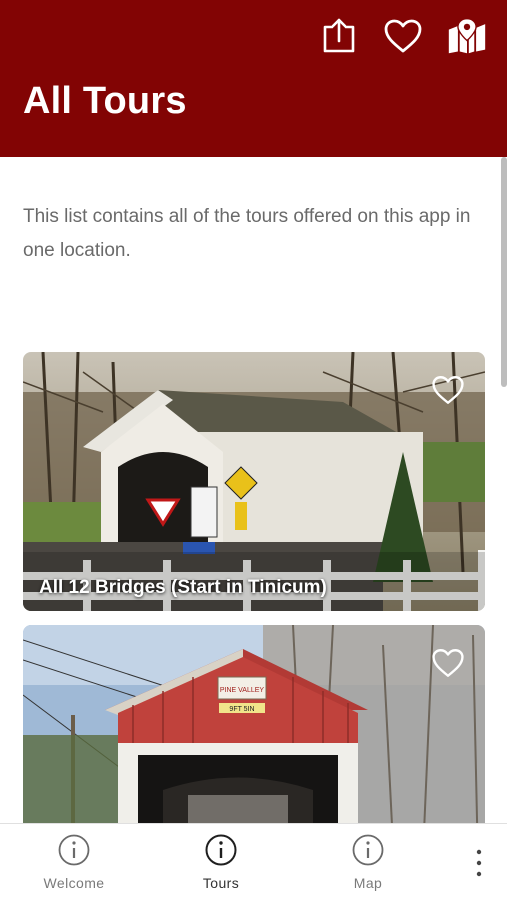 The image size is (507, 900). I want to click on nav-item-welcome: Welcome, so click(74, 862).